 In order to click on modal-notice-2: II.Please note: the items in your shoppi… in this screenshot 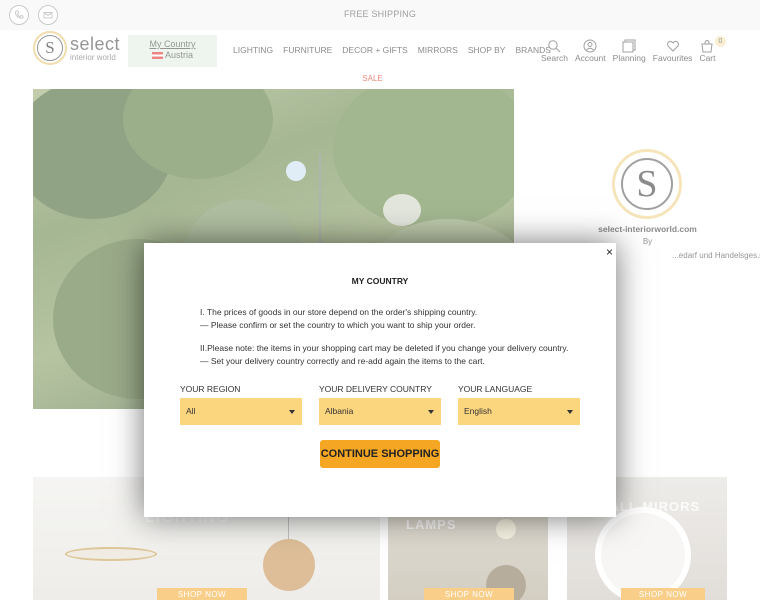, I will do `click(384, 354)`.